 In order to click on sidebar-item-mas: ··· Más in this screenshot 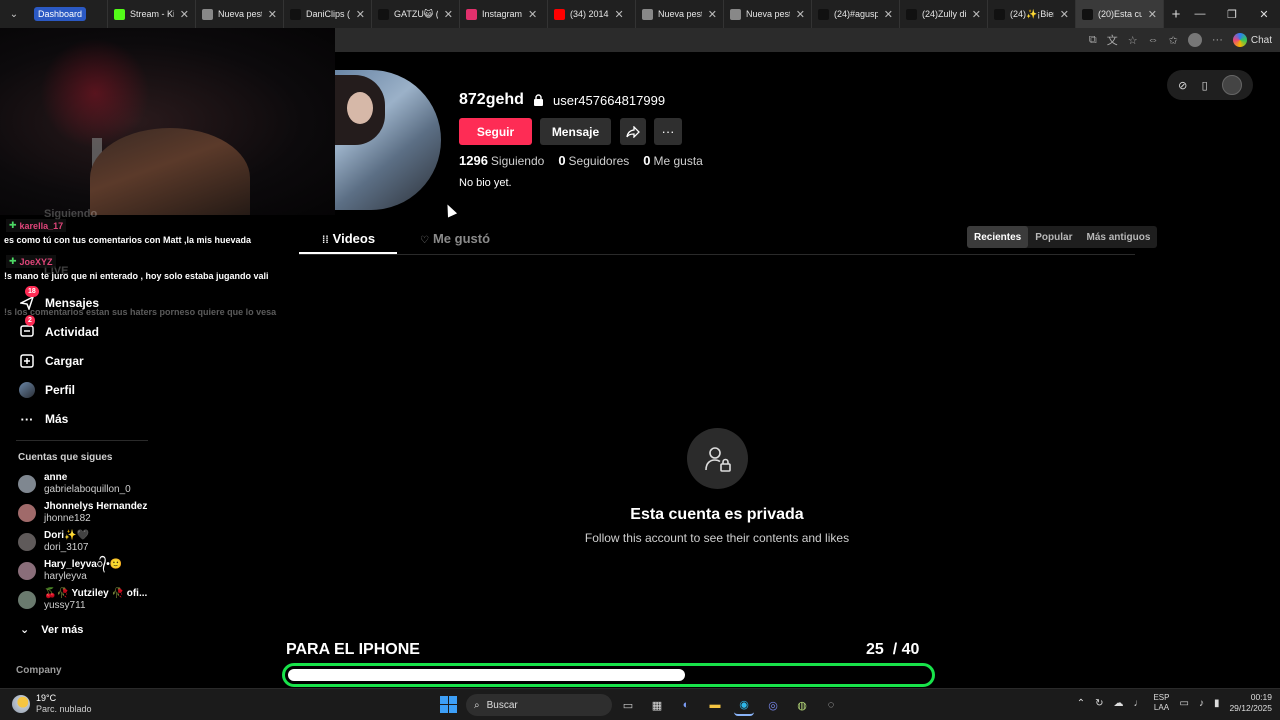, I will do `click(43, 419)`.